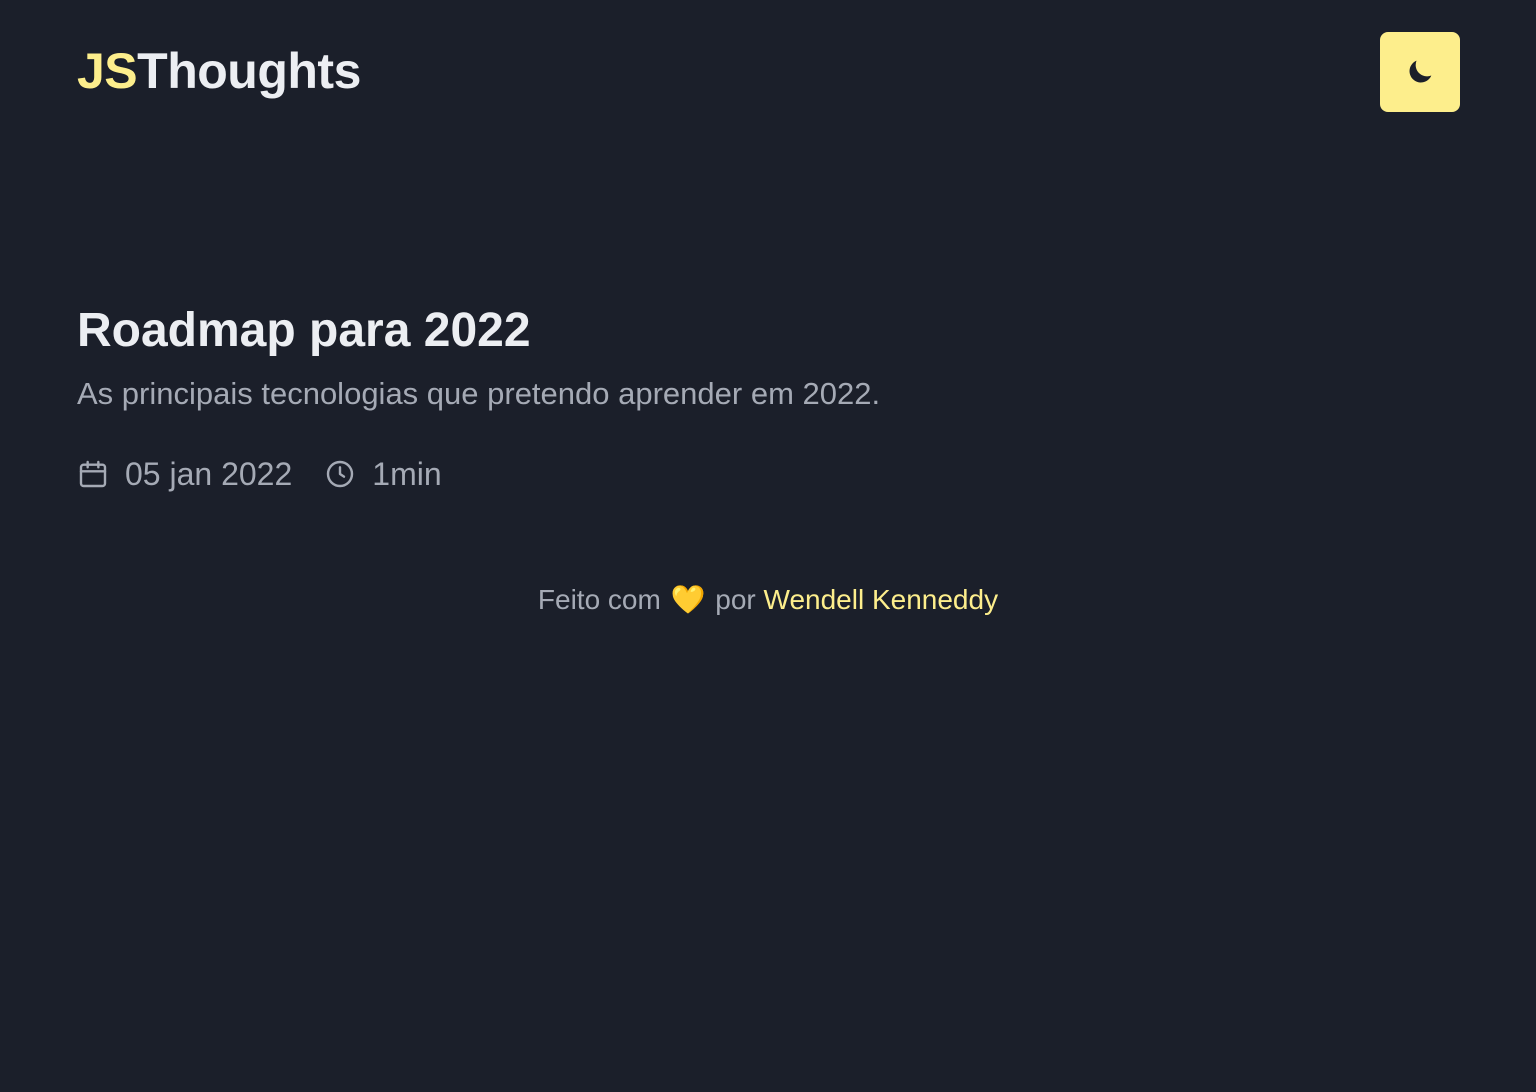  I want to click on logo-accent-text: JS, so click(107, 71).